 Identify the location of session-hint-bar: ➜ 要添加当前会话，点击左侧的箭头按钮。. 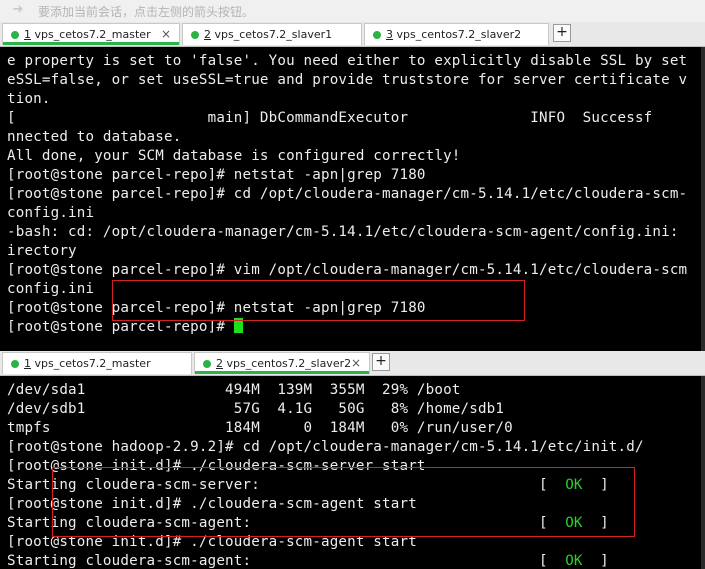
(352, 11).